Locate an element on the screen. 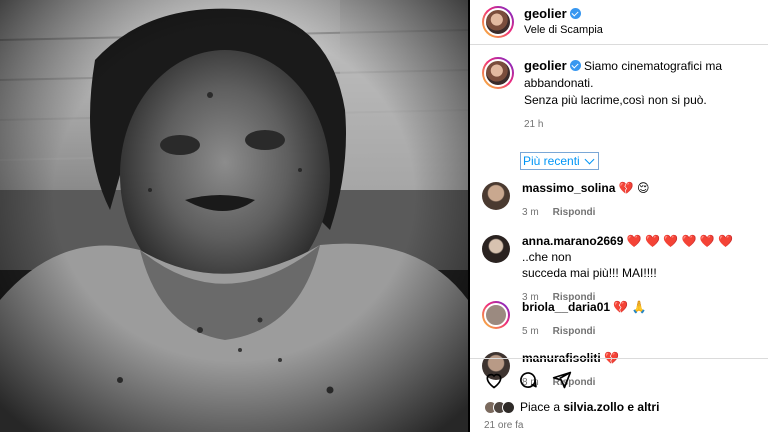  action-bar is located at coordinates (619, 374).